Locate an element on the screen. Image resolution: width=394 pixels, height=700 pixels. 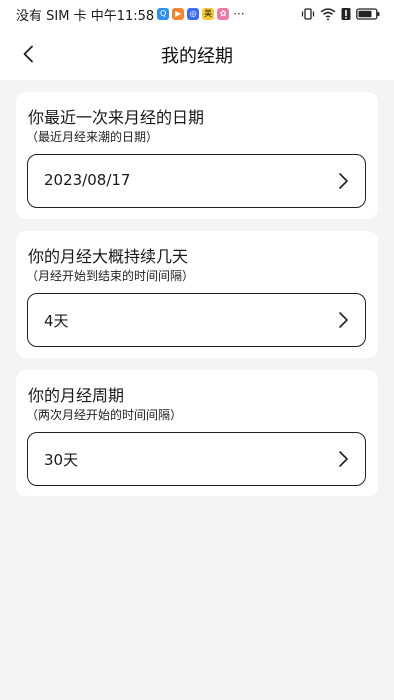
gallery-icon: ✿ is located at coordinates (223, 14).